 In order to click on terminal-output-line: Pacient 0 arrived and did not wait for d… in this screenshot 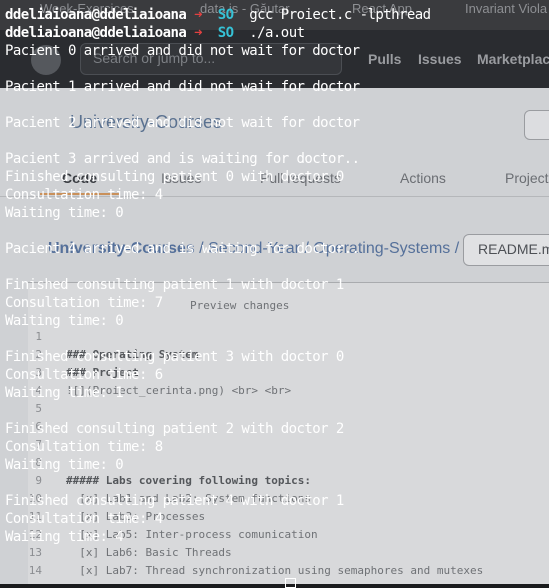, I will do `click(182, 51)`.